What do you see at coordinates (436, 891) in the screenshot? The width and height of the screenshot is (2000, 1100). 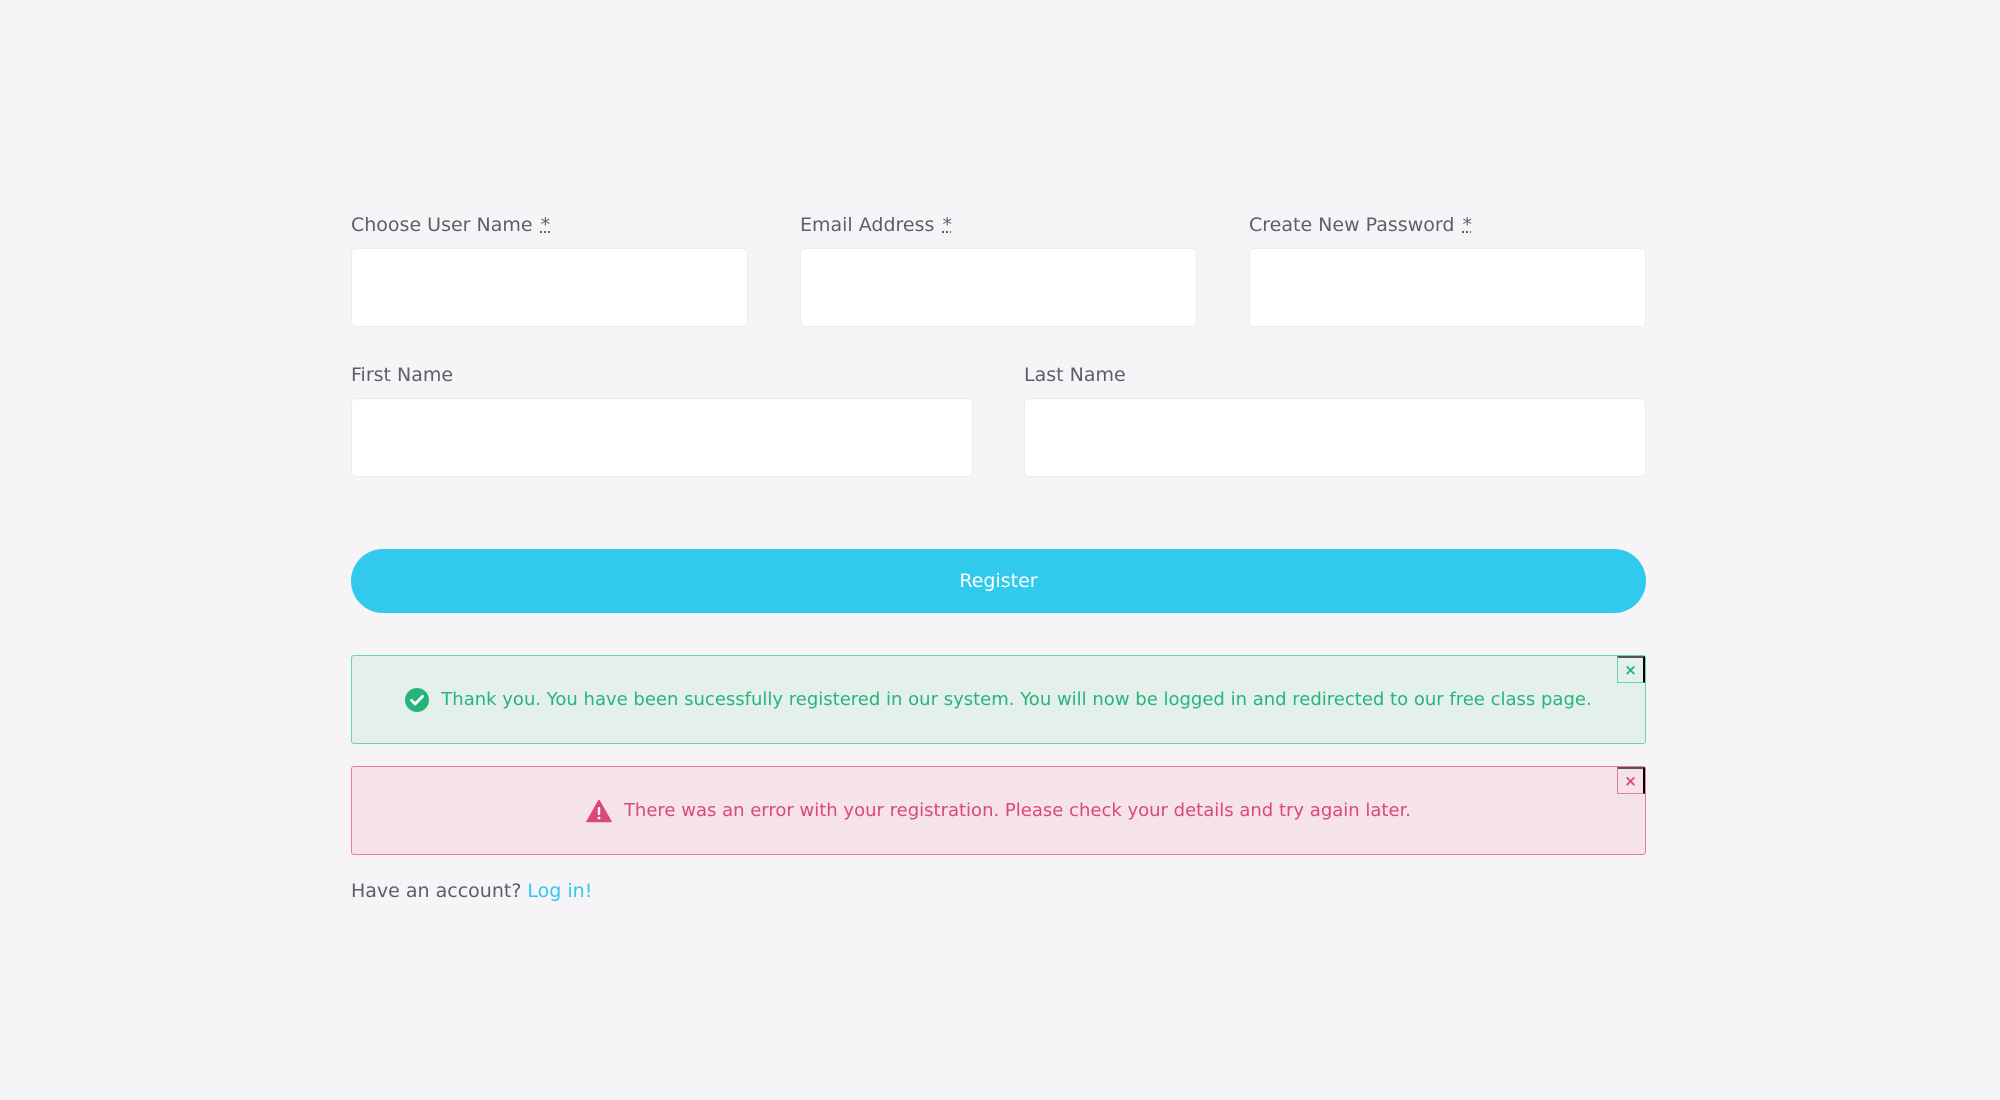 I see `login-prompt-text: Have an account?` at bounding box center [436, 891].